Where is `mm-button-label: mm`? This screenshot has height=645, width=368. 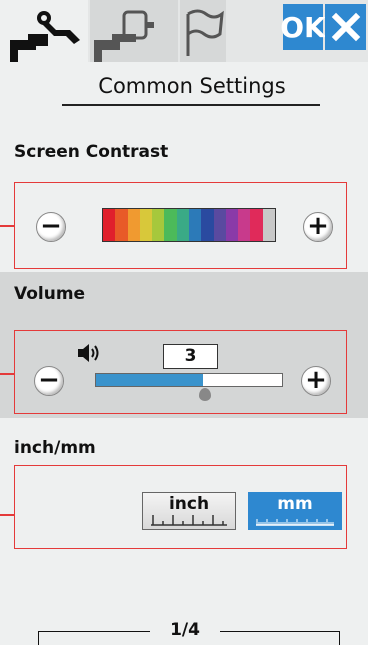
mm-button-label: mm is located at coordinates (295, 504).